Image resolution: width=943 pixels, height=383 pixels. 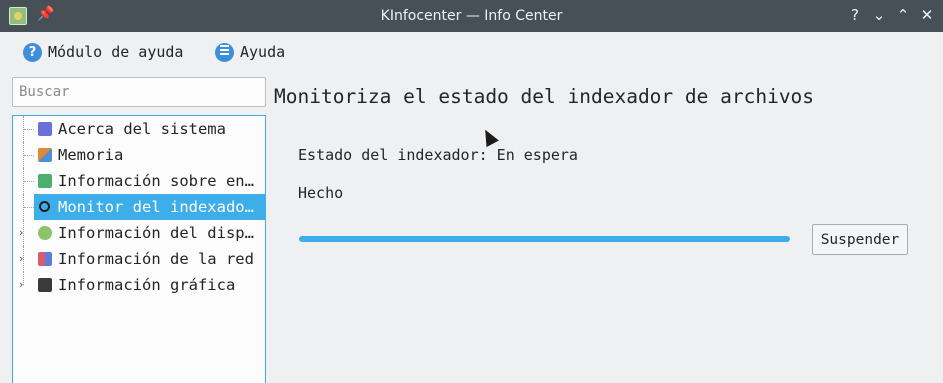 I want to click on help-module-button: ? Módulo de ayuda, so click(x=103, y=52).